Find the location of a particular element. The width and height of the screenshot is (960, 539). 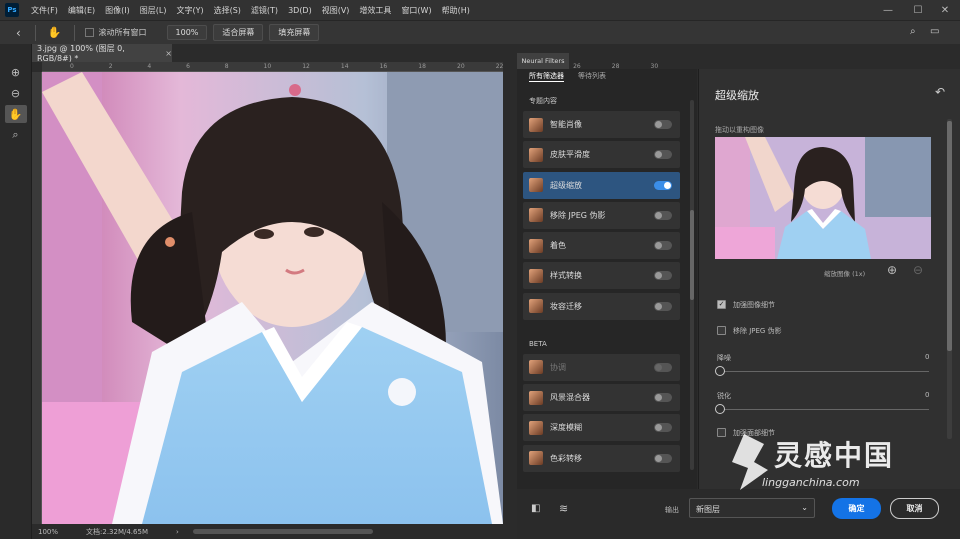

scroll-all-checkbox is located at coordinates (89, 32).